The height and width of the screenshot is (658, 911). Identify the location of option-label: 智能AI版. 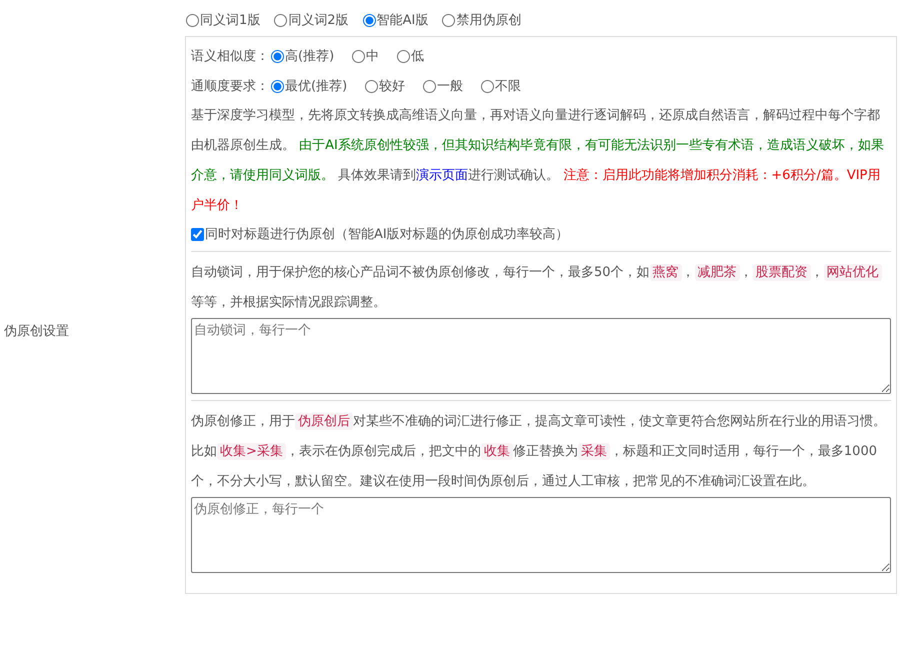
(402, 20).